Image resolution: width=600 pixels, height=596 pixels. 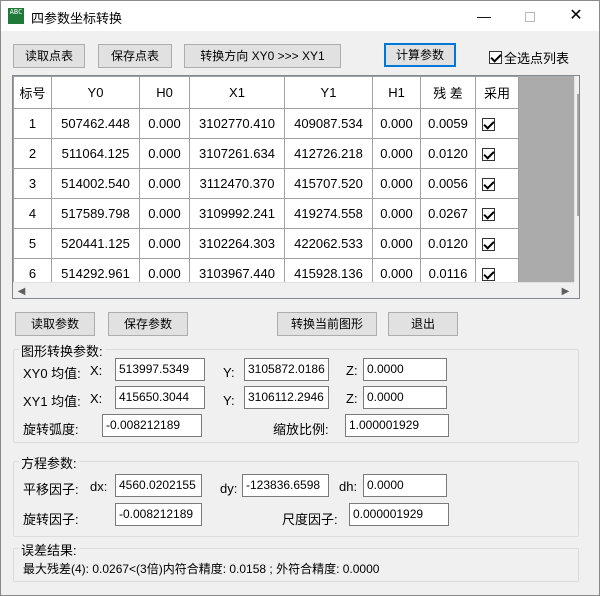 What do you see at coordinates (21, 290) in the screenshot?
I see `scroll-left-icon: ◀` at bounding box center [21, 290].